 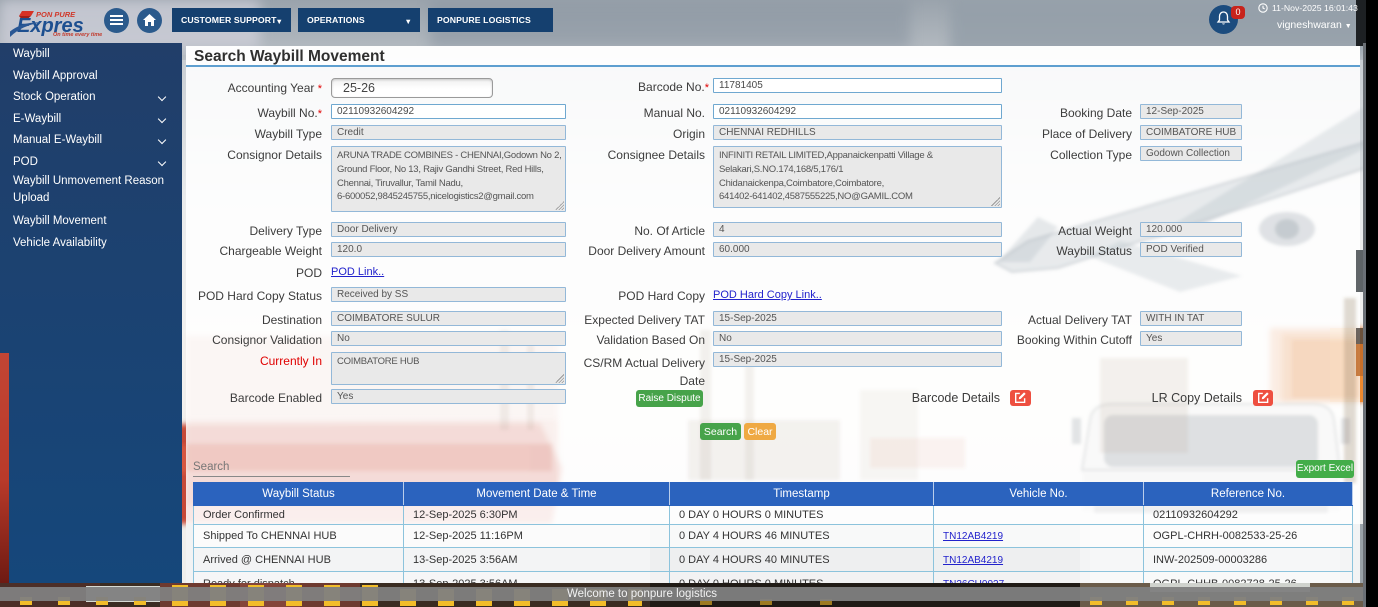 What do you see at coordinates (77, 35) in the screenshot?
I see `svg-text: On time every time` at bounding box center [77, 35].